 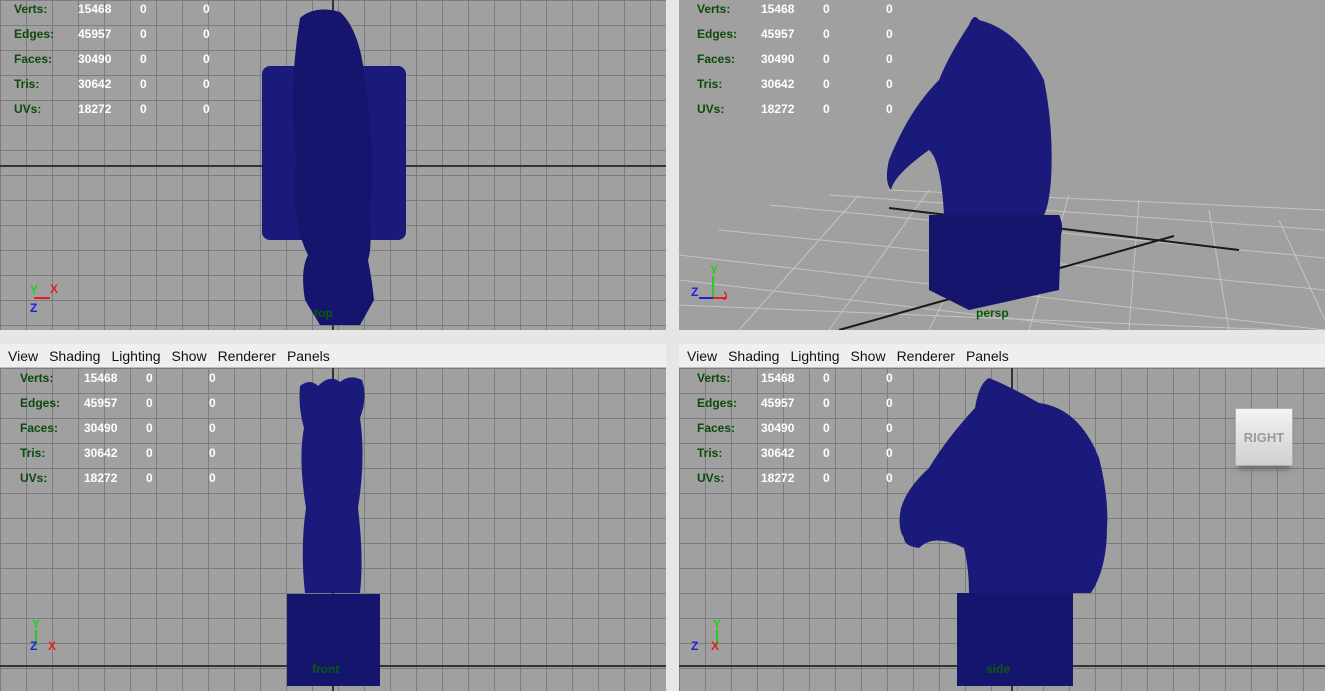 What do you see at coordinates (112, 84) in the screenshot?
I see `hud-row-tris: Tris: 30642 0 0` at bounding box center [112, 84].